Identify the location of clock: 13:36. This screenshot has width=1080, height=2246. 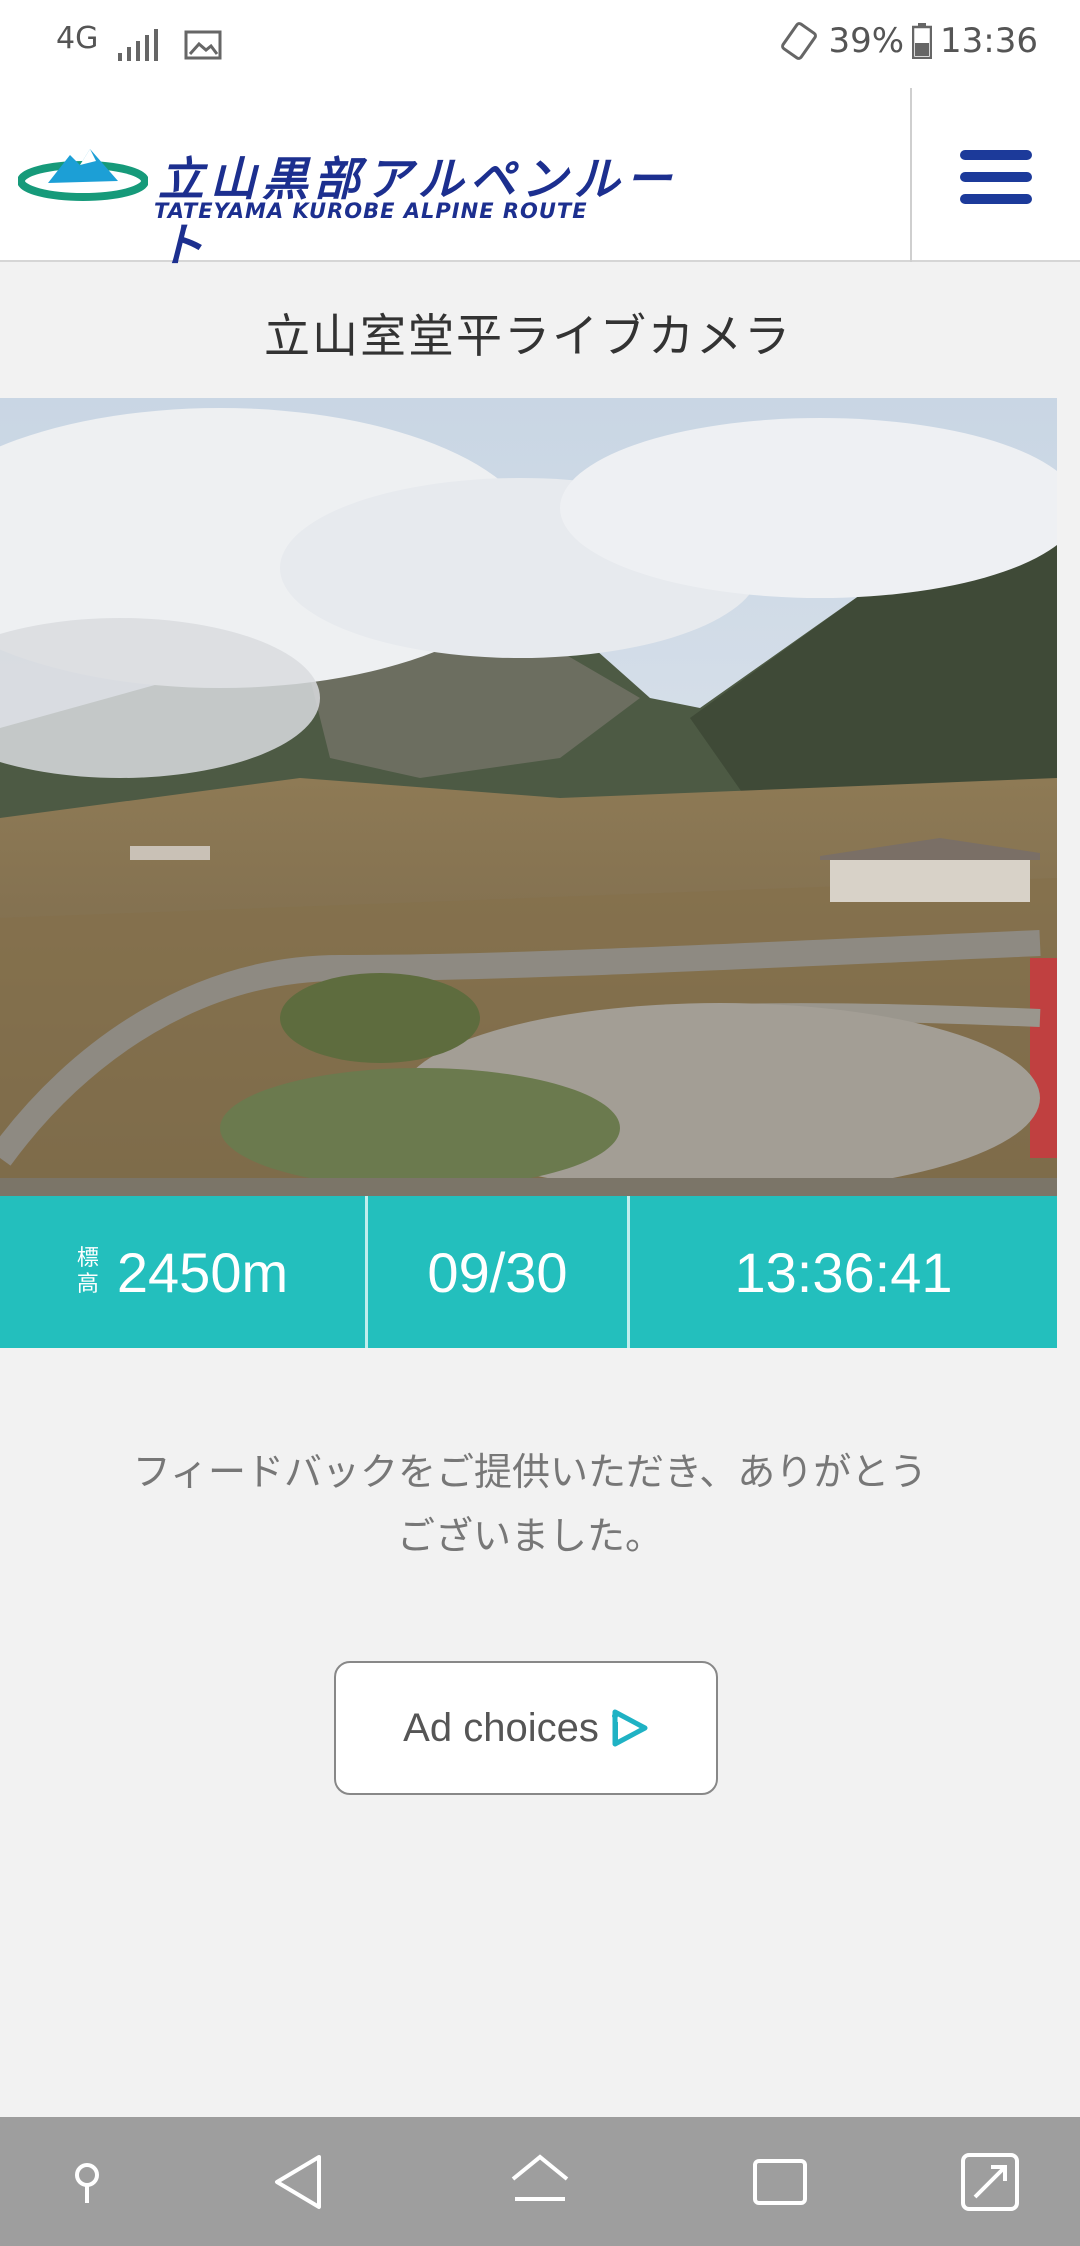
(989, 41).